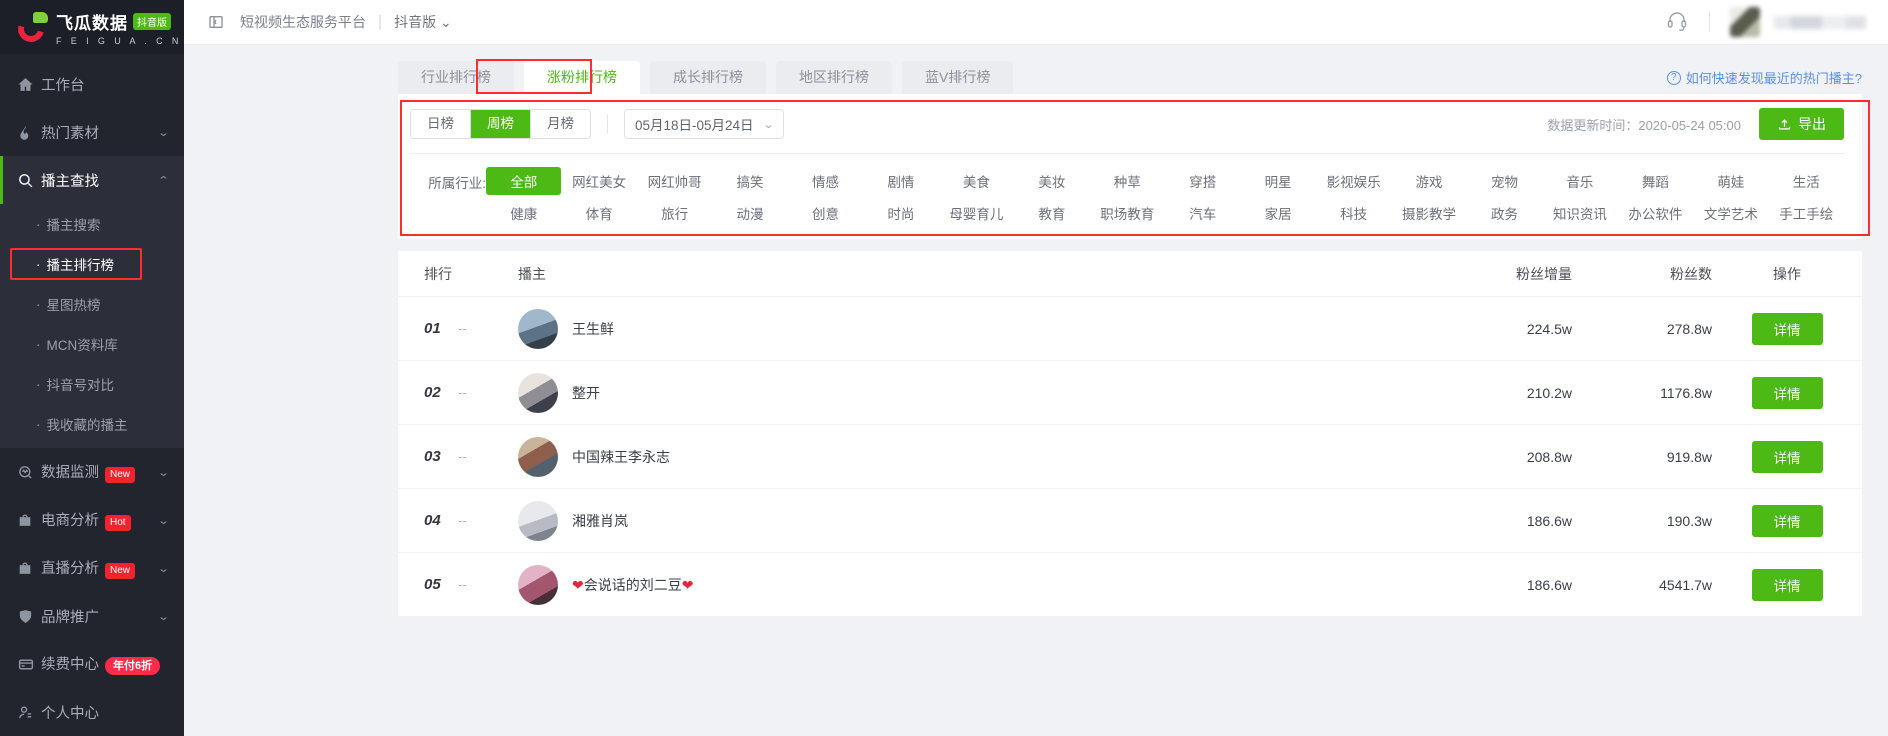 Image resolution: width=1888 pixels, height=736 pixels. I want to click on period-segmented-control: 日榜 周榜 月榜, so click(500, 124).